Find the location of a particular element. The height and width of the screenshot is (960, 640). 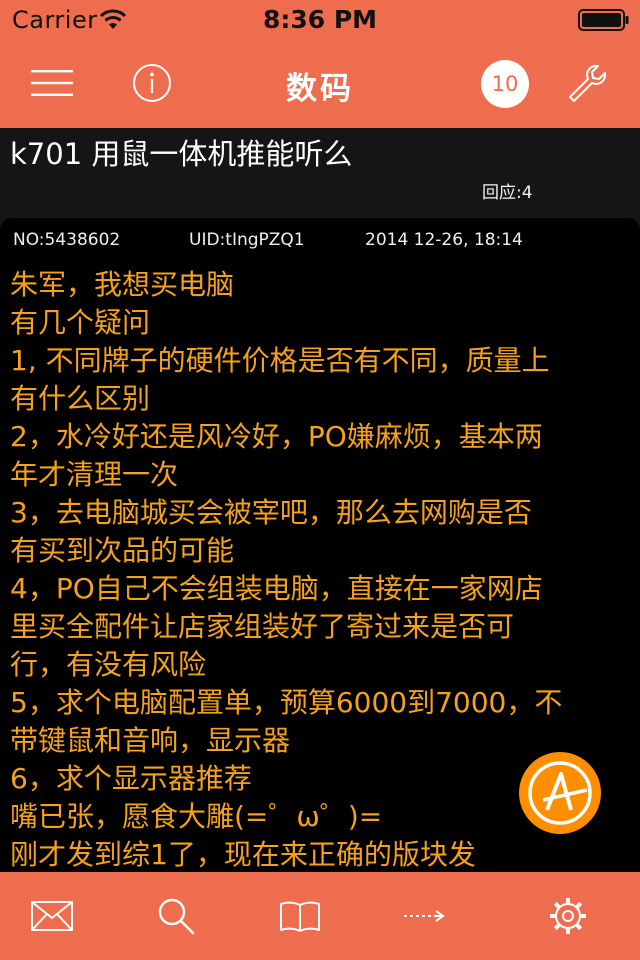

post-line: 年才清理一次 is located at coordinates (94, 474).